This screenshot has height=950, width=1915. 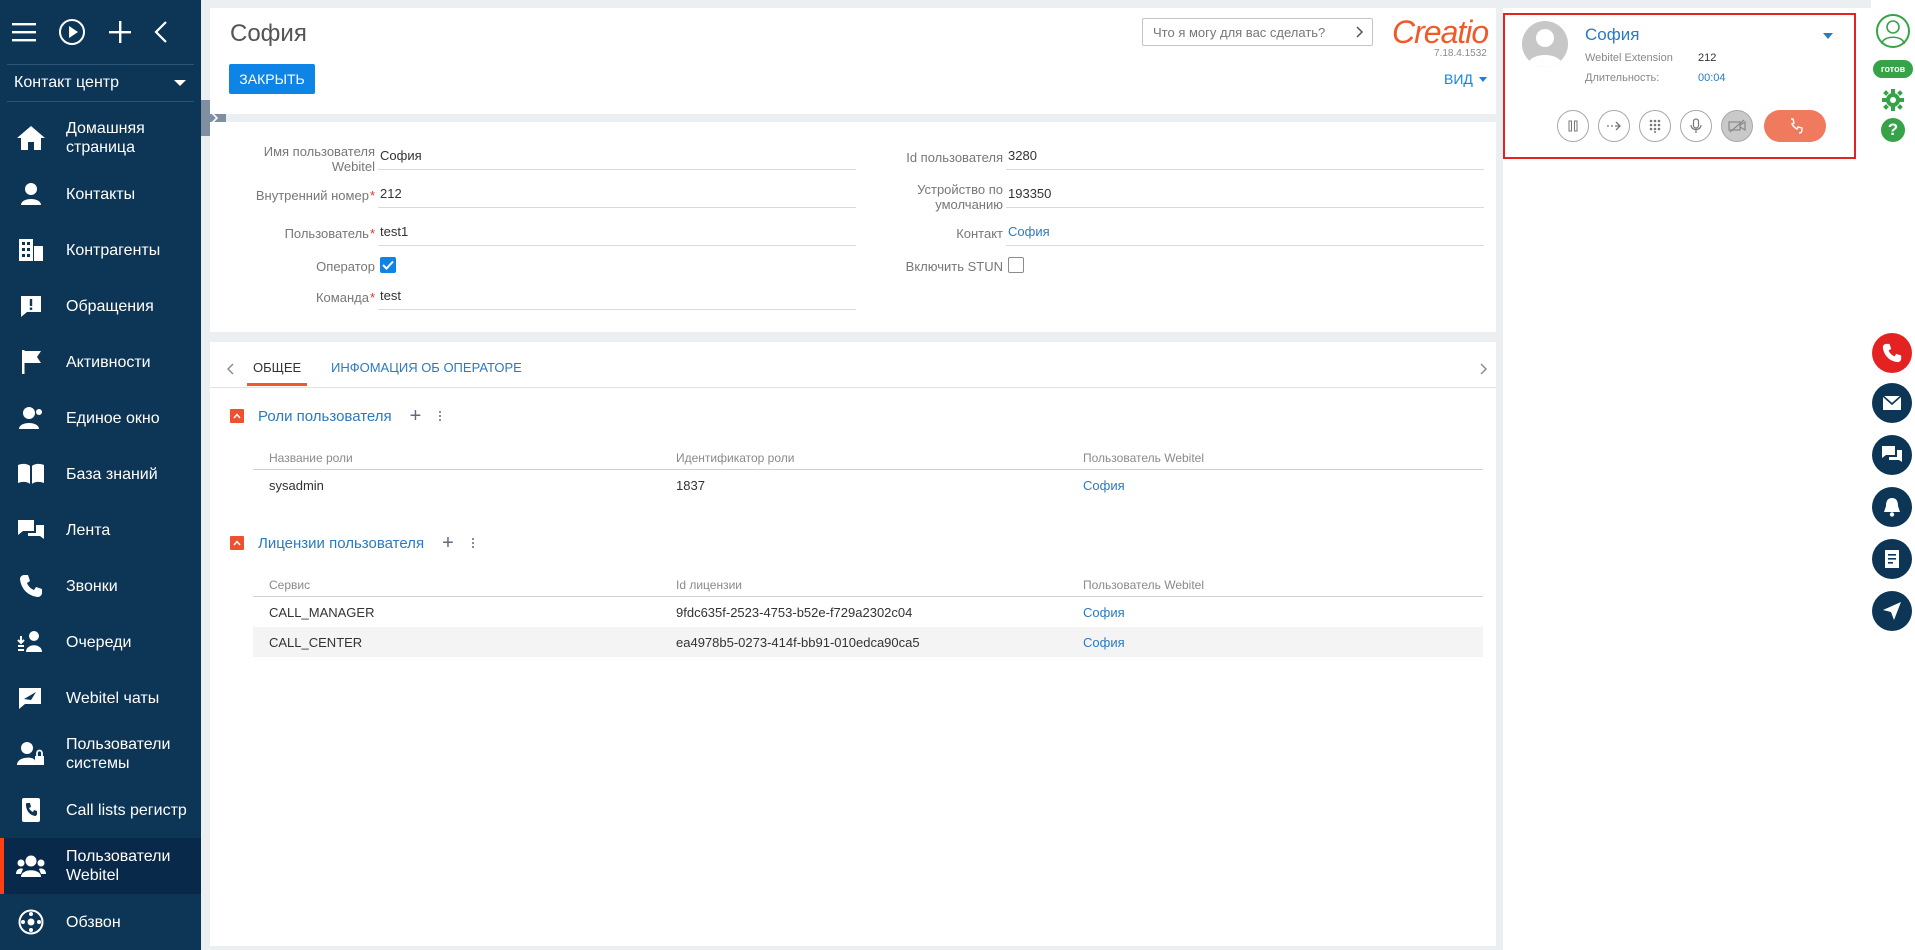 What do you see at coordinates (100, 250) in the screenshot?
I see `nav-item-accounts: Контрагенты` at bounding box center [100, 250].